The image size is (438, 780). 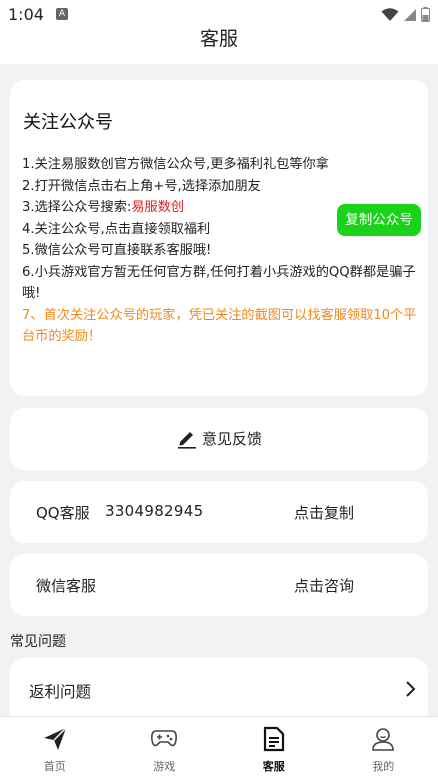 I want to click on qq-number: 3304982945, so click(x=154, y=511).